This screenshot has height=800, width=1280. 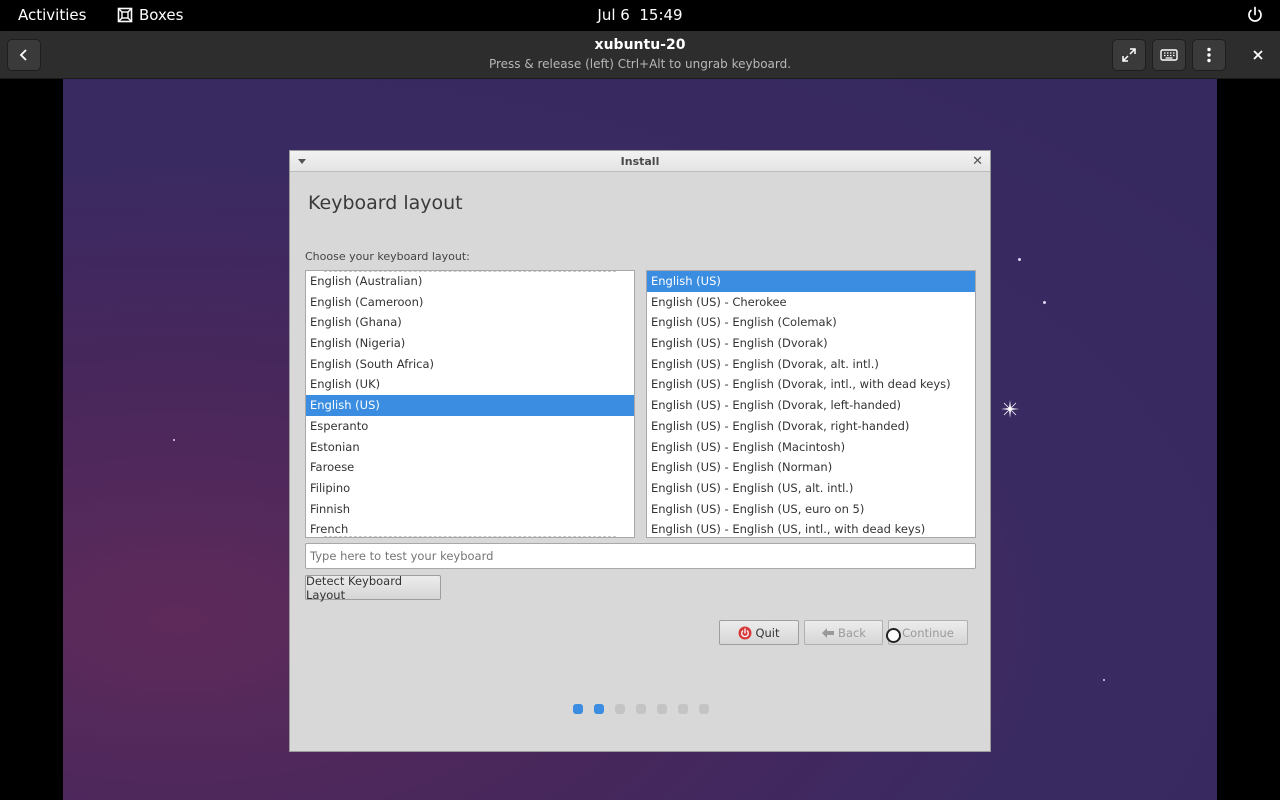 I want to click on layout-list-item: Faroese, so click(x=470, y=467).